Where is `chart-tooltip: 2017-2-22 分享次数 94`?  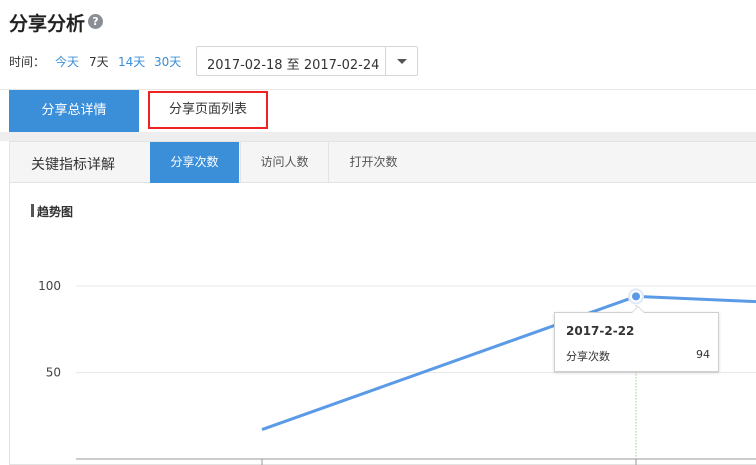 chart-tooltip: 2017-2-22 分享次数 94 is located at coordinates (636, 339).